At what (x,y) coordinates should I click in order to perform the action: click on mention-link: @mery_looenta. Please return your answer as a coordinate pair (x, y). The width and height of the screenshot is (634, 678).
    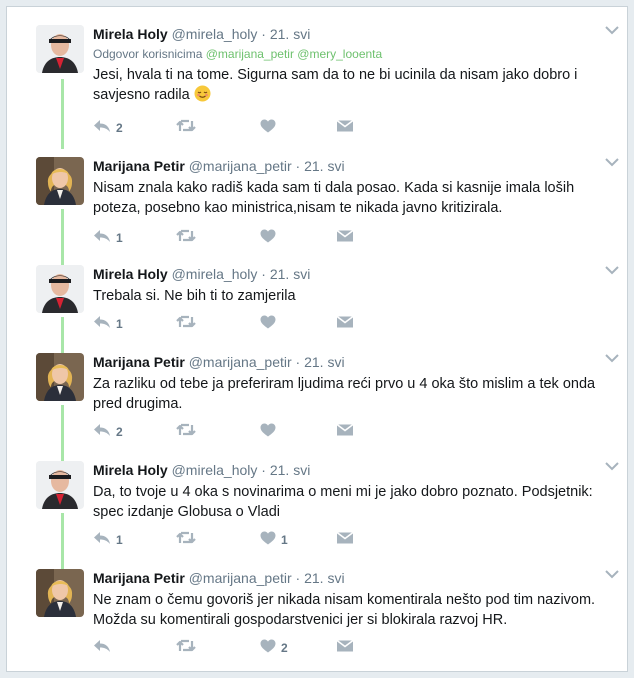
    Looking at the image, I should click on (339, 54).